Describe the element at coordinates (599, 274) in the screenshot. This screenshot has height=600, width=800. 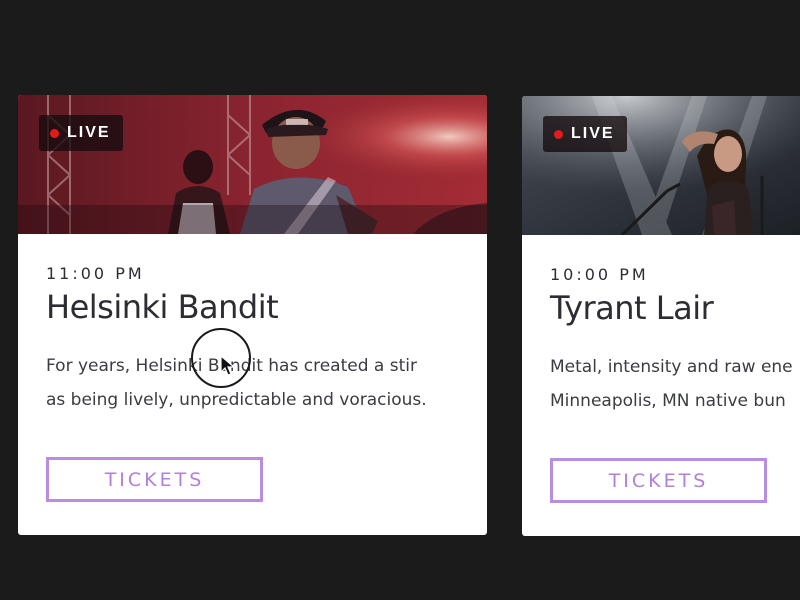
I see `event-time: 10:00 PM` at that location.